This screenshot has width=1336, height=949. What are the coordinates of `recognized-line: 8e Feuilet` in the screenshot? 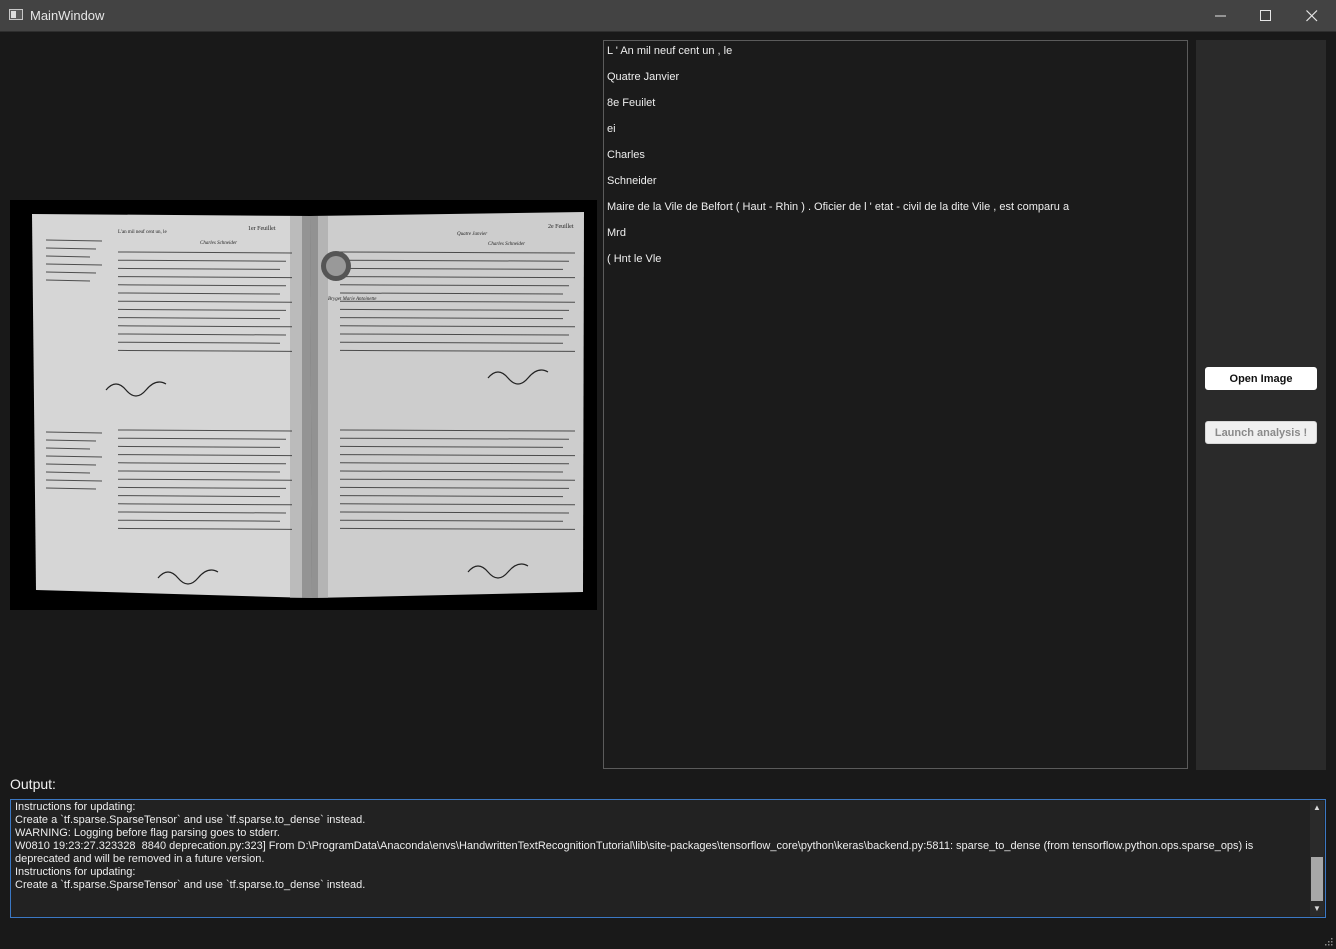 It's located at (631, 103).